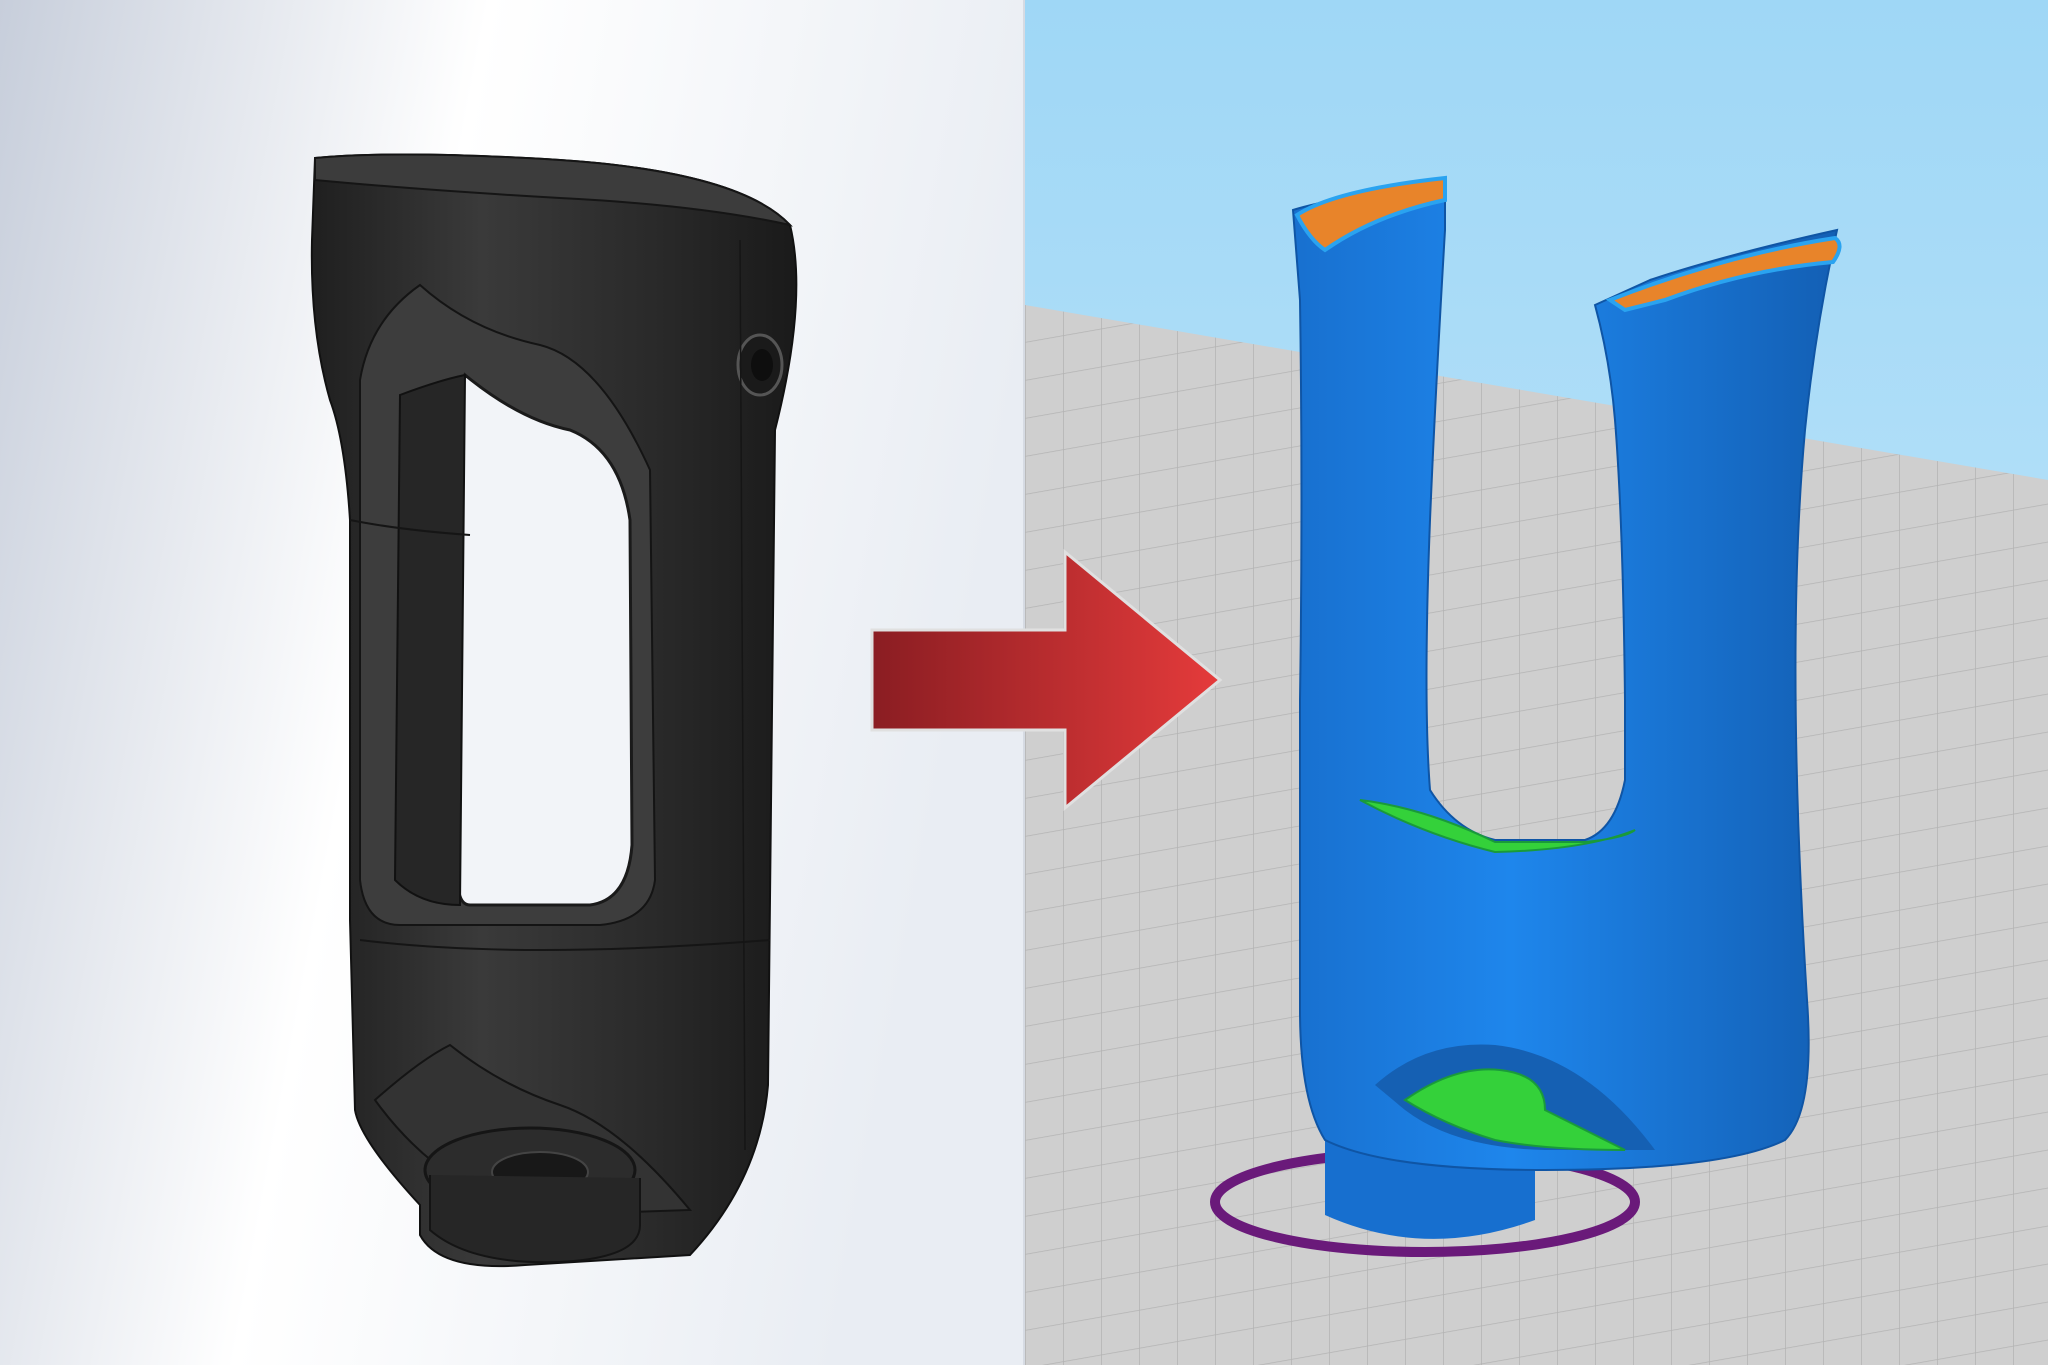 This screenshot has height=1365, width=2048. I want to click on cad-window-opening, so click(545, 639).